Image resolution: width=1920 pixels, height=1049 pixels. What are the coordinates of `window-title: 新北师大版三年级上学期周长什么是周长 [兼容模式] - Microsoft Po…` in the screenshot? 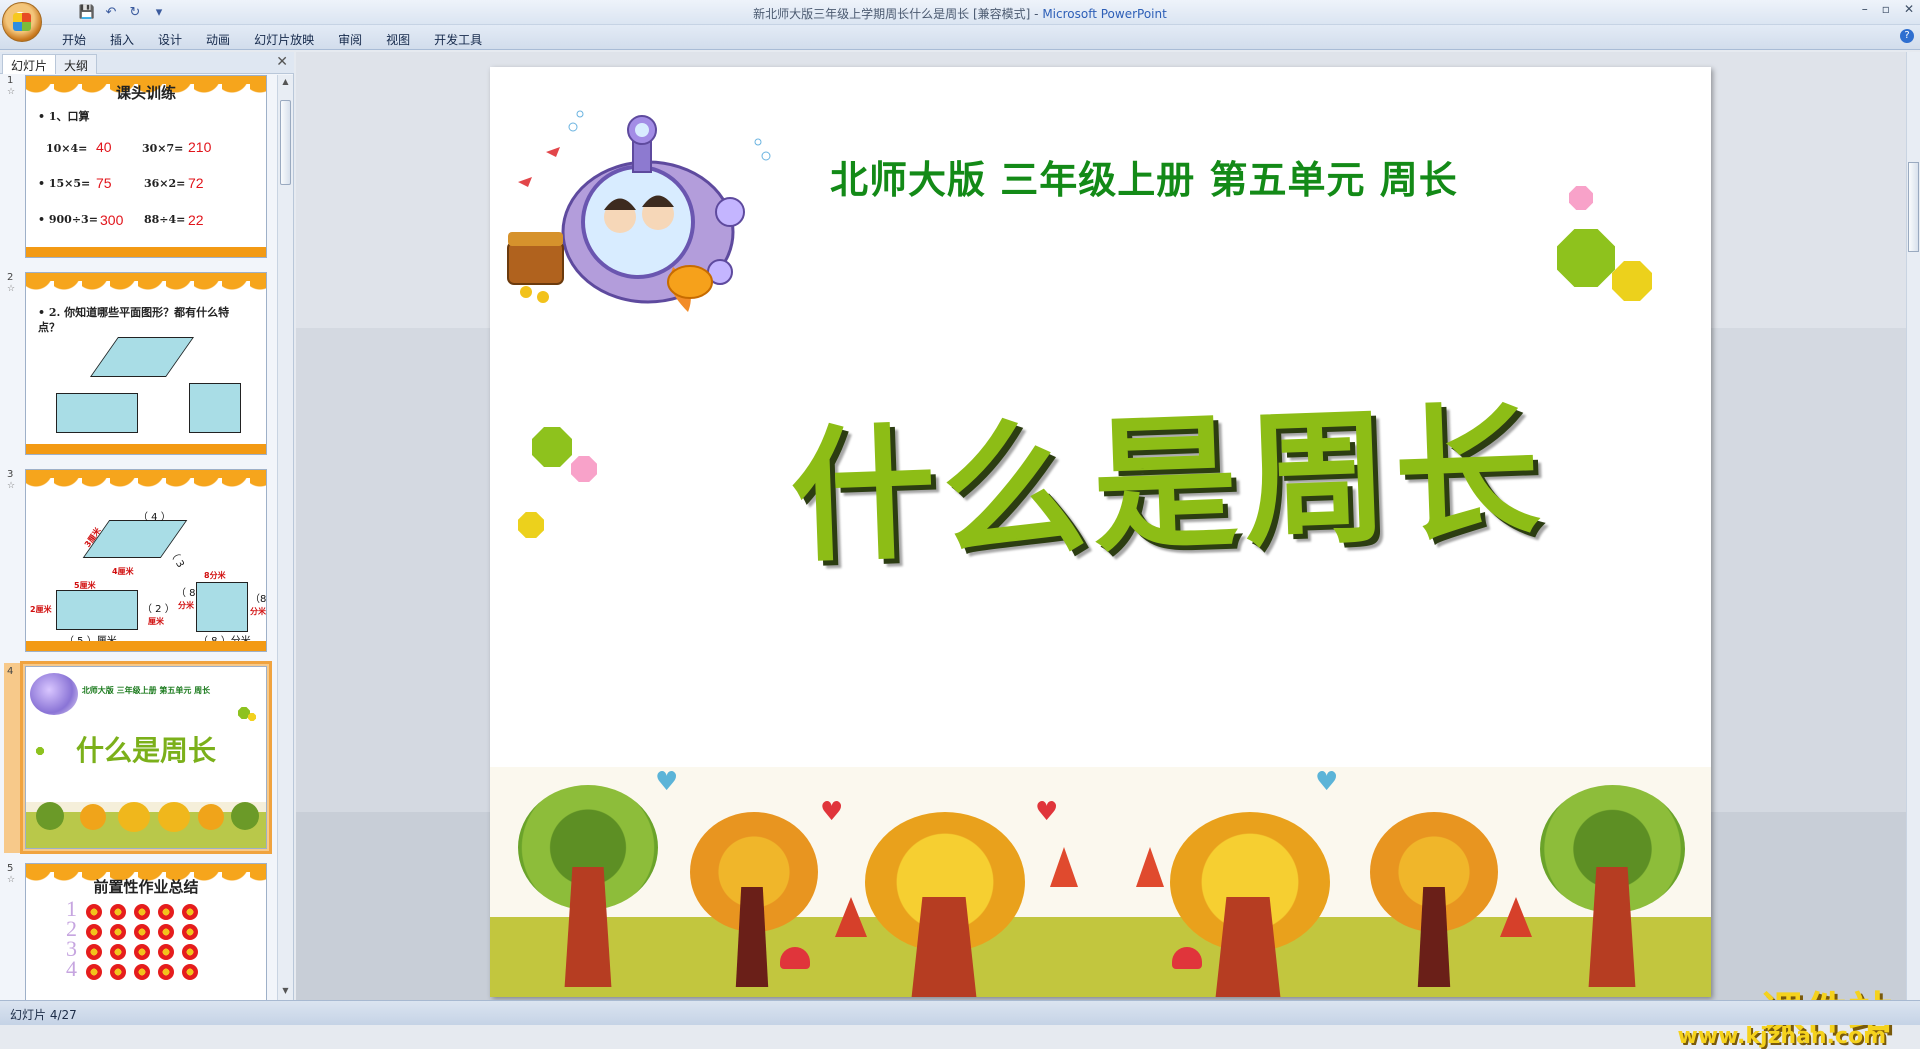 It's located at (960, 14).